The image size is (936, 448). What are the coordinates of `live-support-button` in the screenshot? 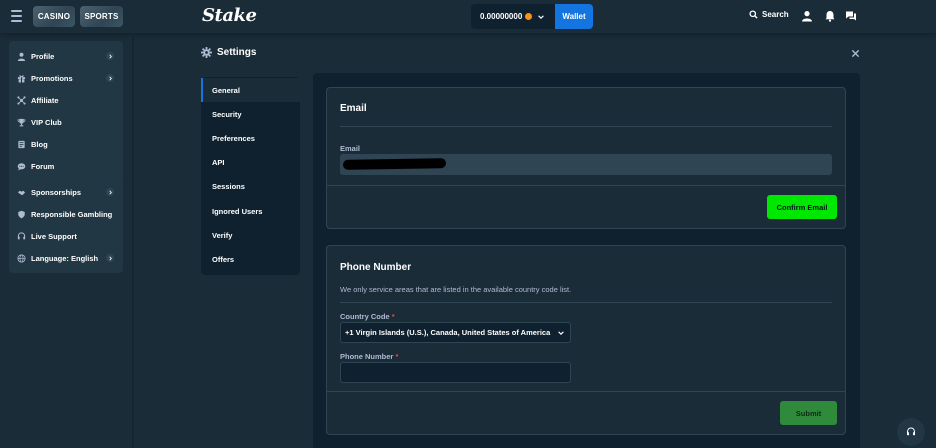 It's located at (911, 432).